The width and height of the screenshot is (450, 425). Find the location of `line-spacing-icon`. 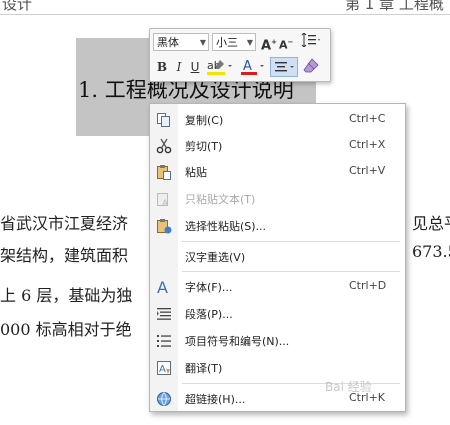

line-spacing-icon is located at coordinates (310, 40).